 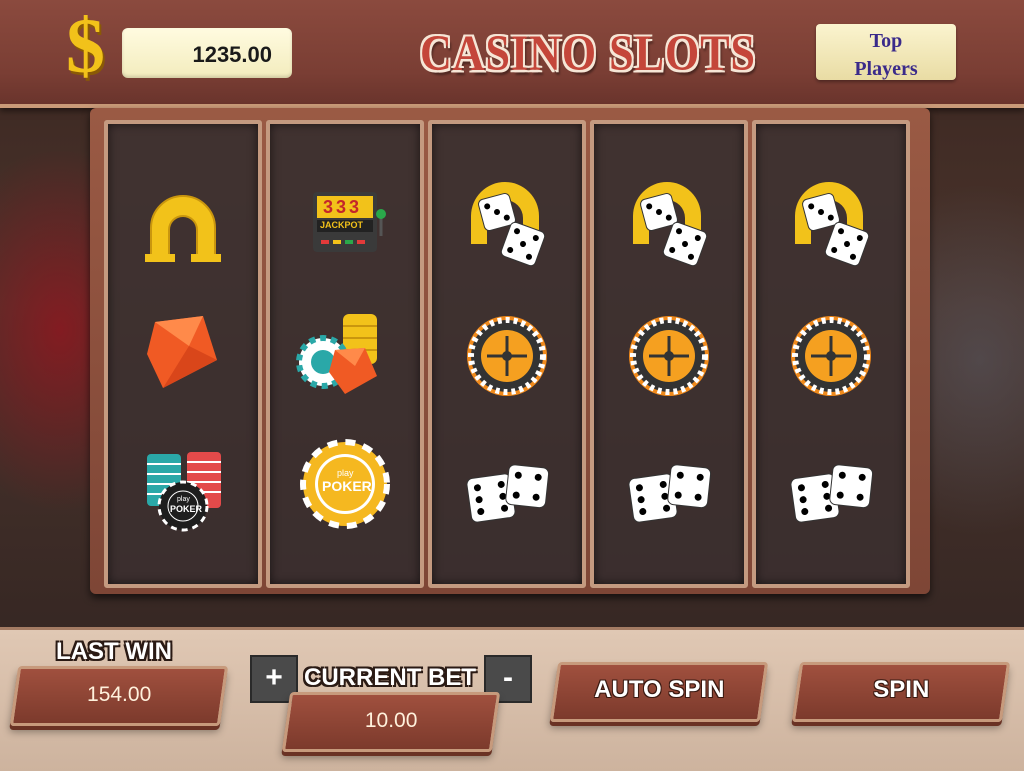 I want to click on reel-2: 333 JACKPOT play POKER, so click(x=345, y=354).